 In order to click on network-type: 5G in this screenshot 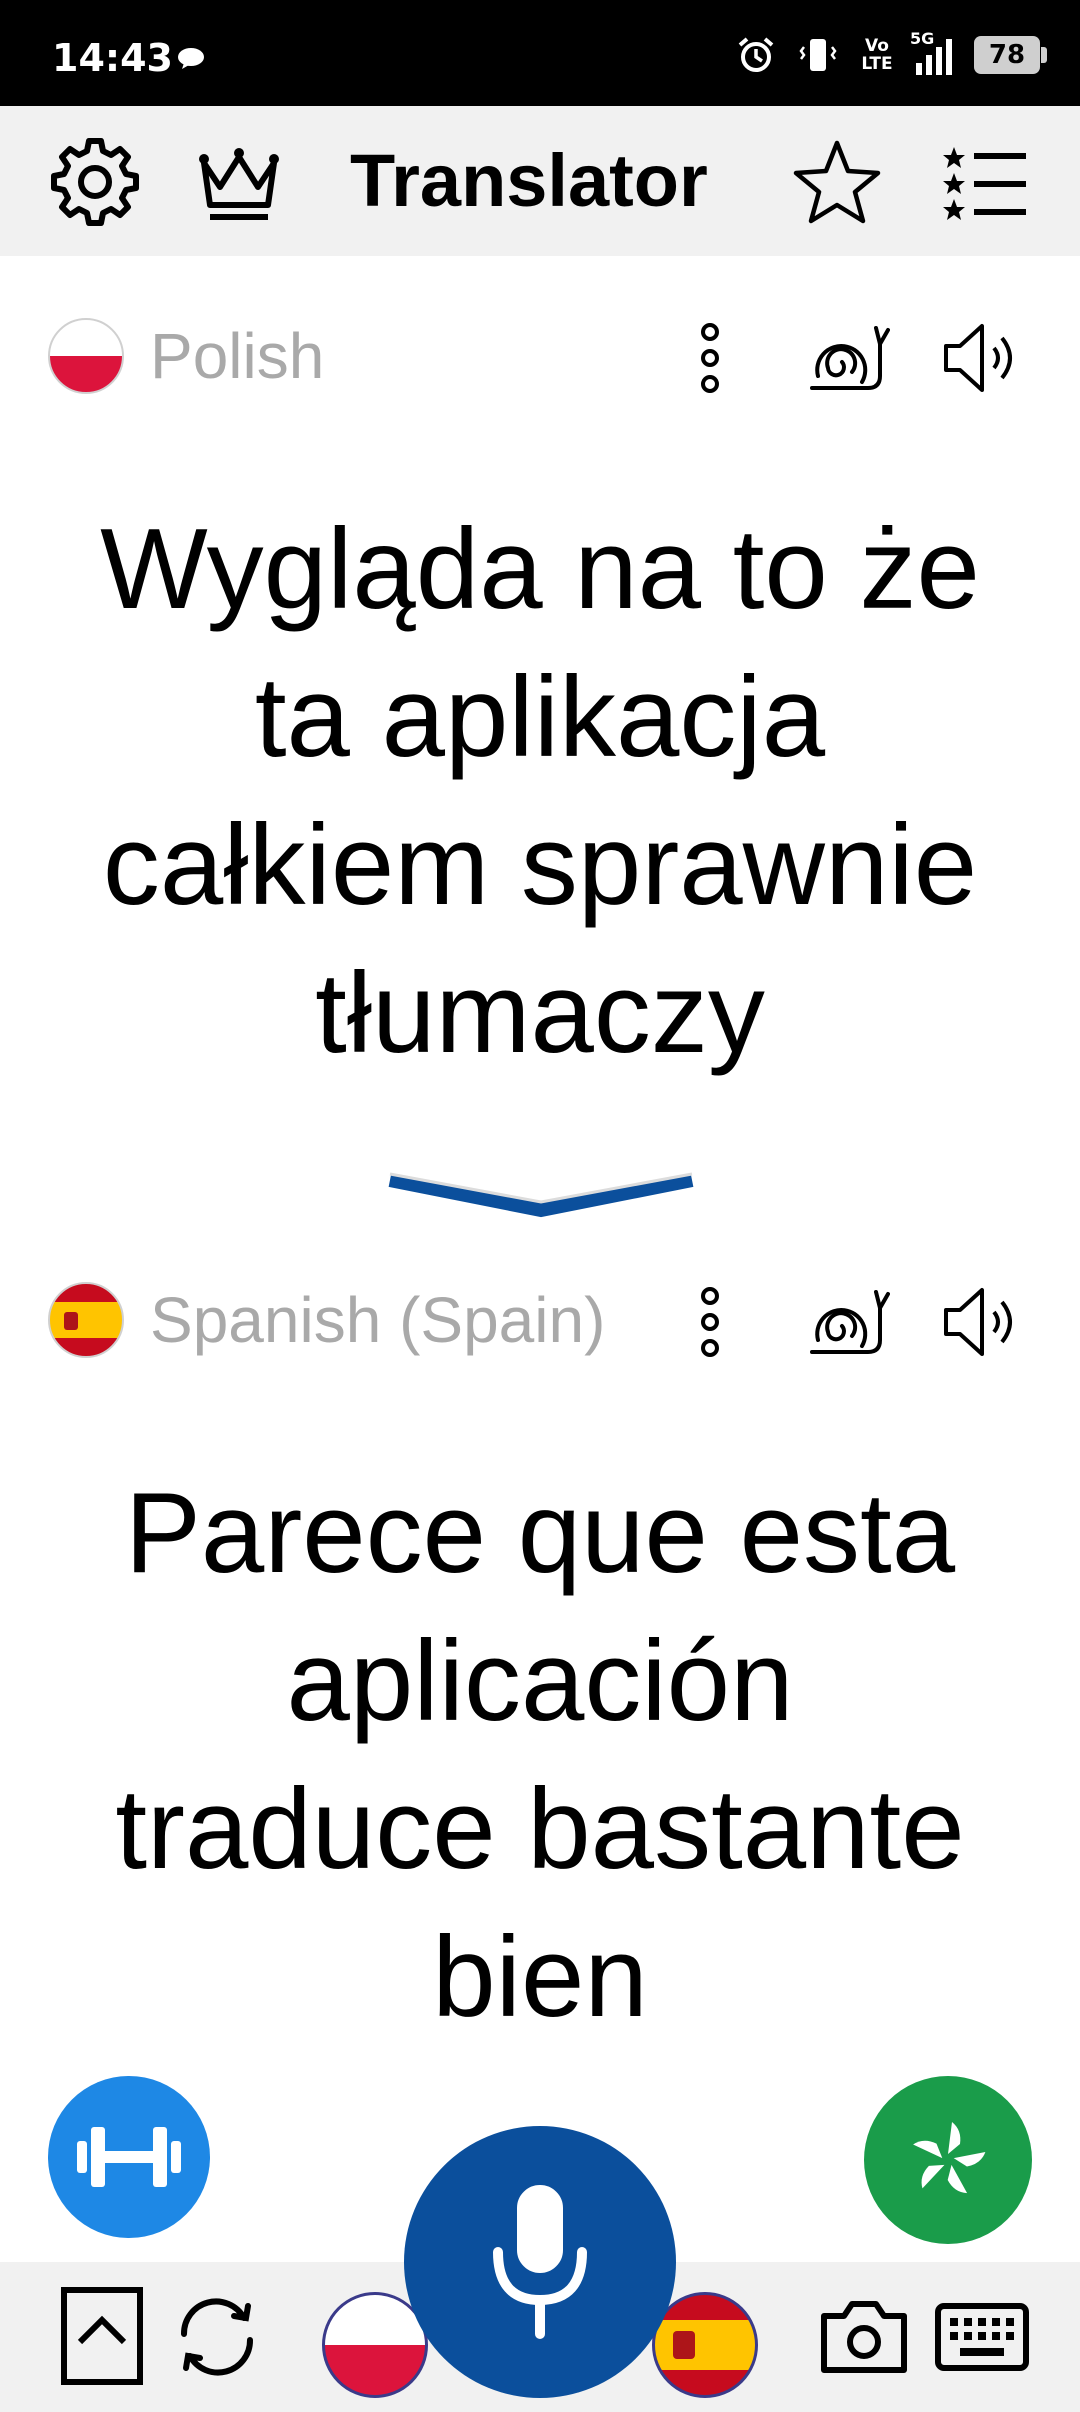, I will do `click(922, 38)`.